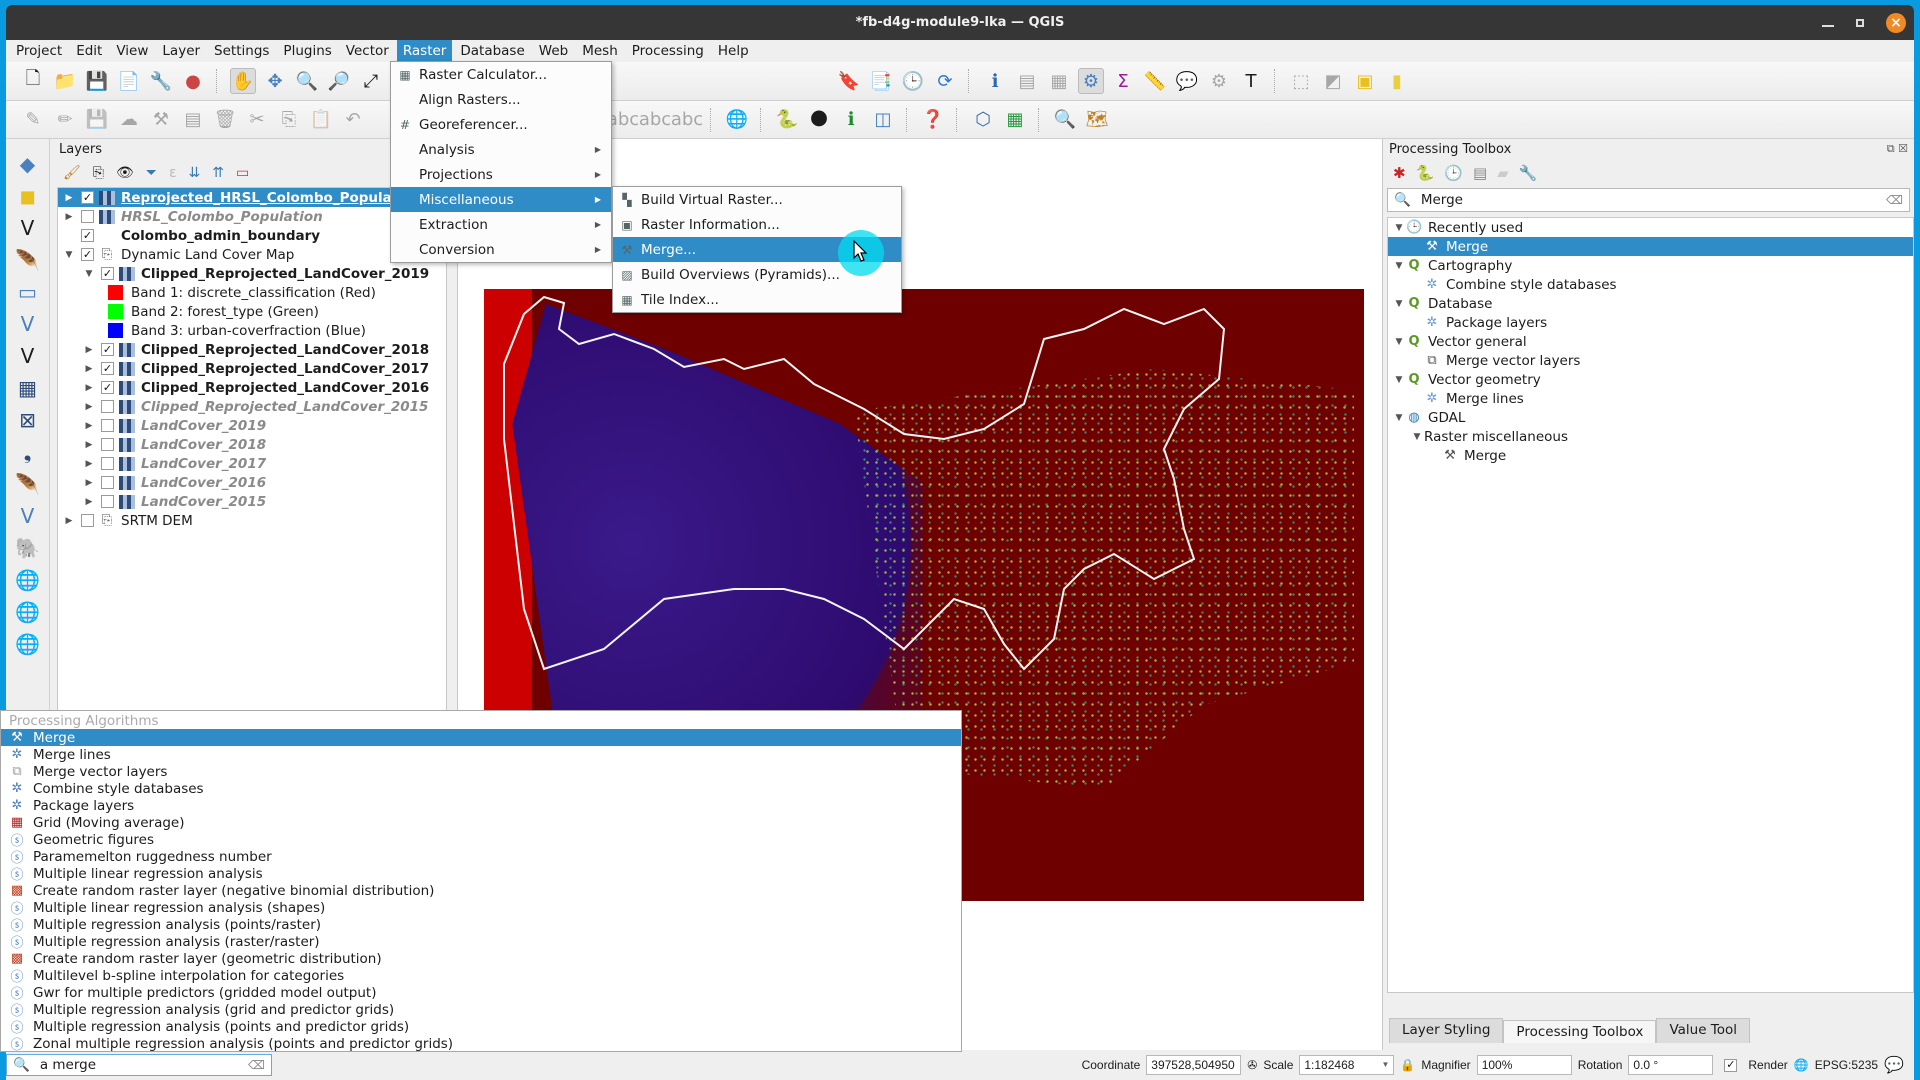 This screenshot has width=1920, height=1080. Describe the element at coordinates (89, 51) in the screenshot. I see `menu-edit: Edit` at that location.